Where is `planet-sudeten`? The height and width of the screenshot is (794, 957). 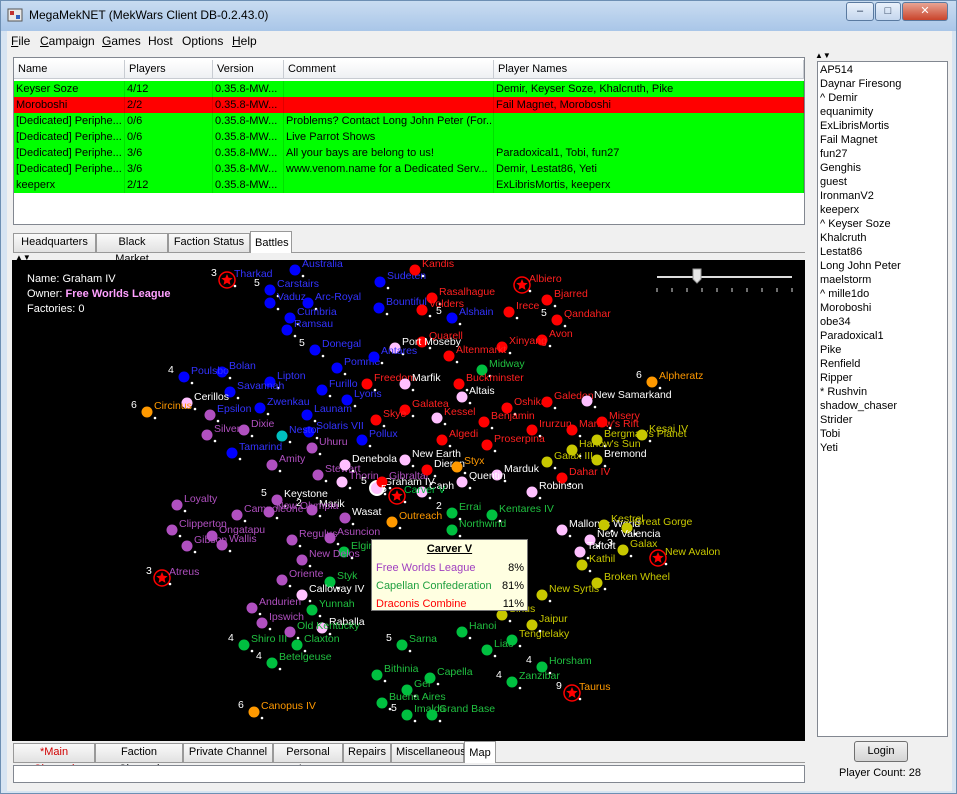
planet-sudeten is located at coordinates (380, 282).